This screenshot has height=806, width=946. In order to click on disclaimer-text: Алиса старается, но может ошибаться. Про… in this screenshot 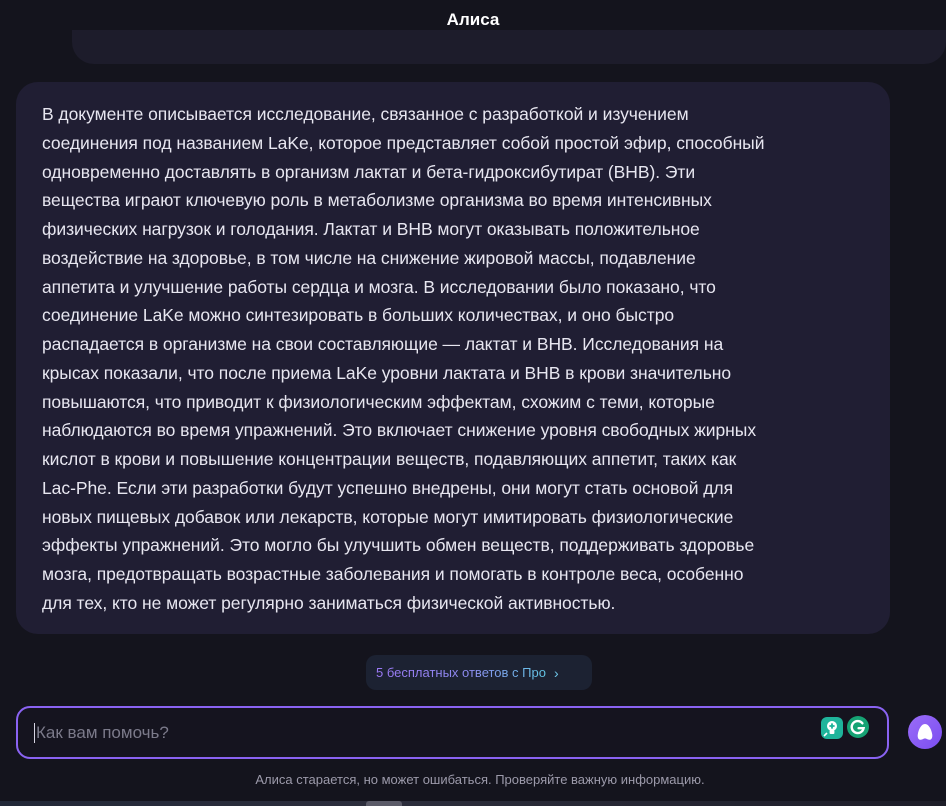, I will do `click(480, 779)`.